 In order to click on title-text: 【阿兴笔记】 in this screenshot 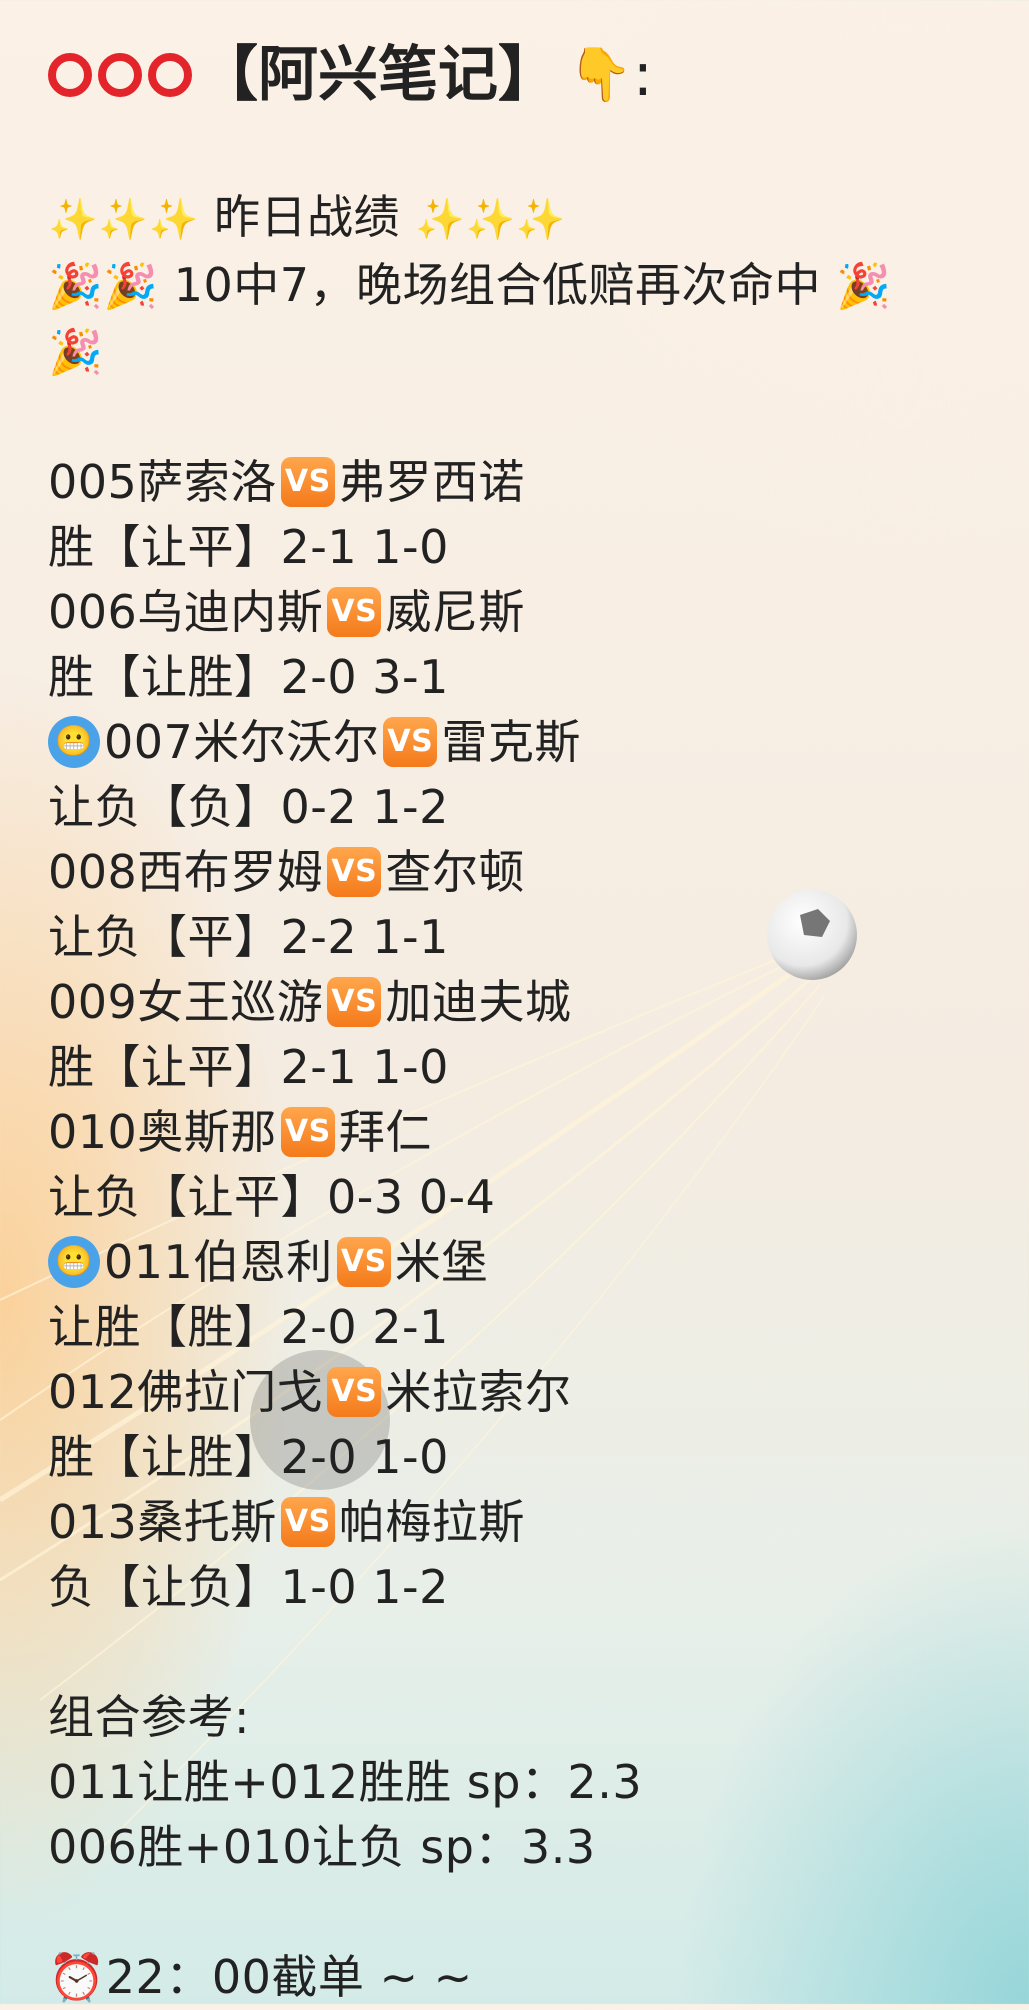, I will do `click(378, 75)`.